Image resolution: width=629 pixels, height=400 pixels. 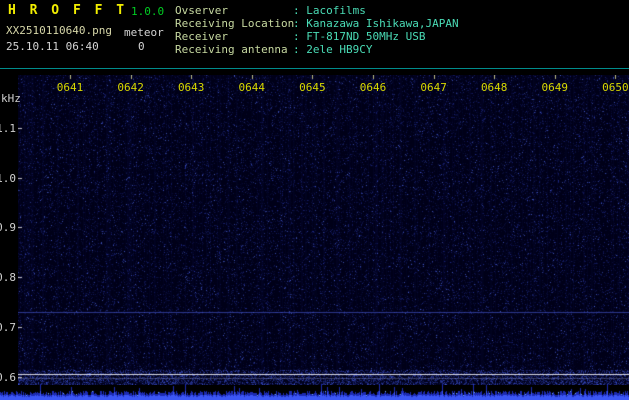 What do you see at coordinates (494, 87) in the screenshot?
I see `time-tick-label: 0648` at bounding box center [494, 87].